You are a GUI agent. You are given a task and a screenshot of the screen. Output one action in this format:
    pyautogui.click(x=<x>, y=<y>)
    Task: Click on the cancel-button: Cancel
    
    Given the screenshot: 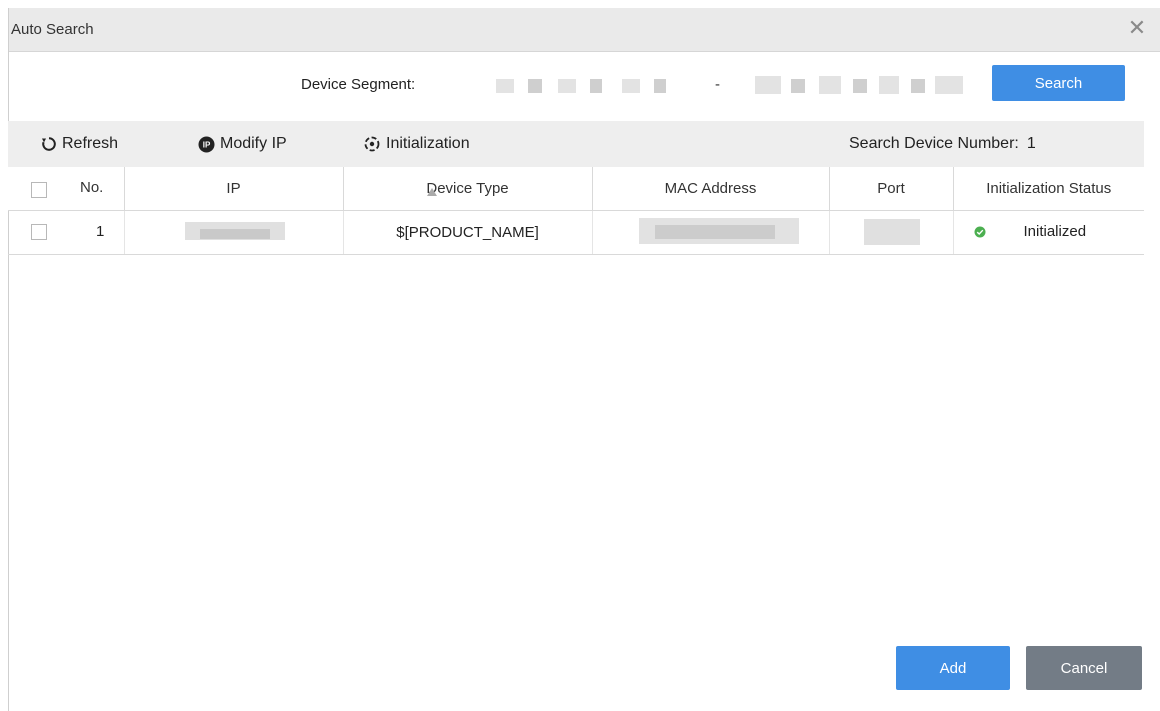 What is the action you would take?
    pyautogui.click(x=1084, y=668)
    